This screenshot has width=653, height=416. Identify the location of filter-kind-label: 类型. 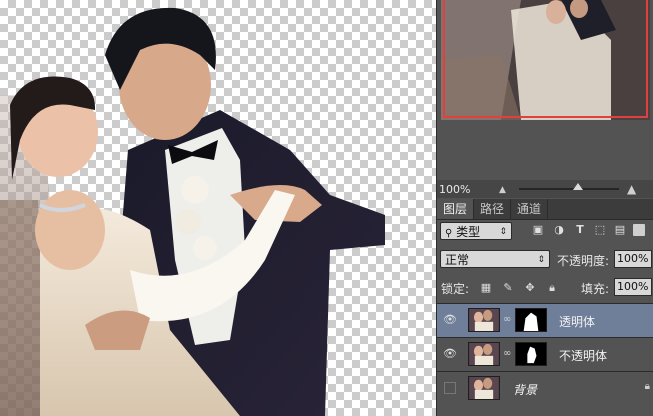
(468, 232).